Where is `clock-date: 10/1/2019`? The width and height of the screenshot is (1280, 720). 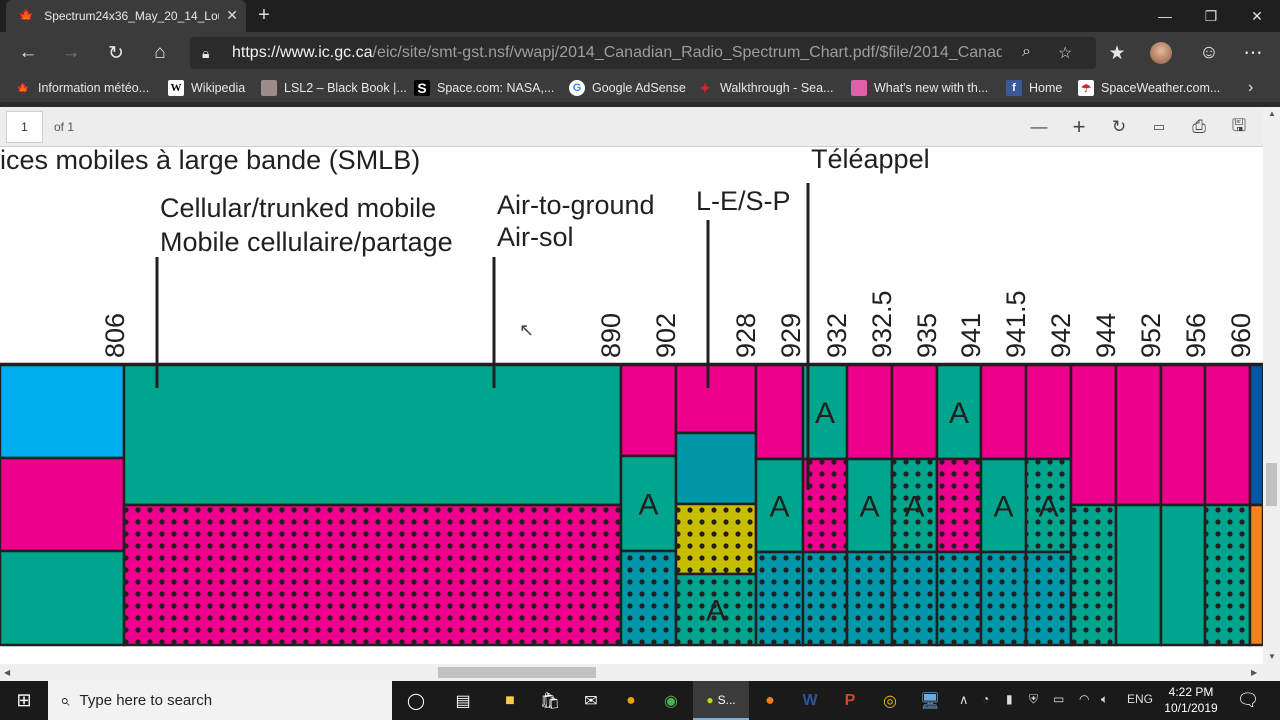
clock-date: 10/1/2019 is located at coordinates (1191, 708).